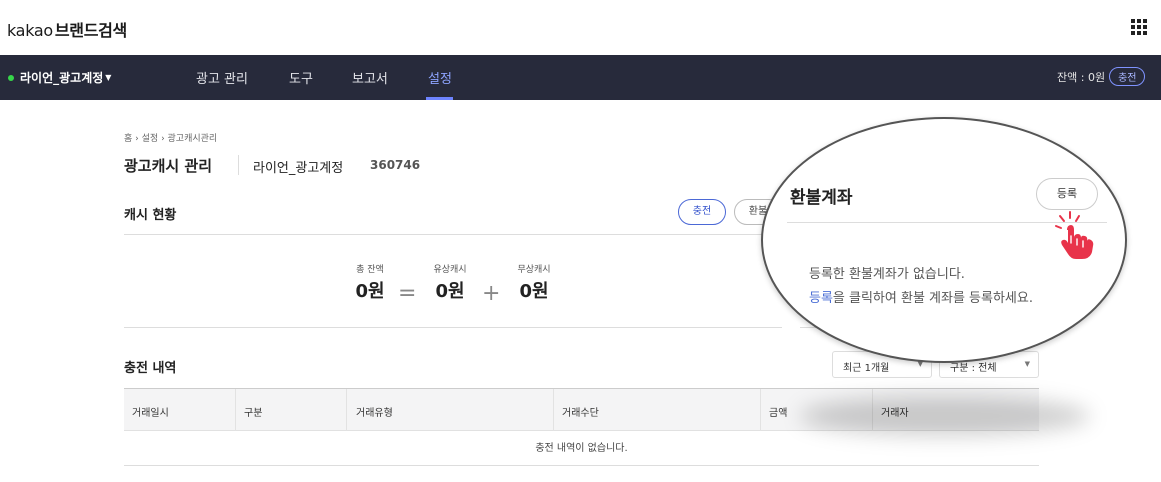 This screenshot has width=1161, height=482. Describe the element at coordinates (1074, 235) in the screenshot. I see `click-hand-icon` at that location.